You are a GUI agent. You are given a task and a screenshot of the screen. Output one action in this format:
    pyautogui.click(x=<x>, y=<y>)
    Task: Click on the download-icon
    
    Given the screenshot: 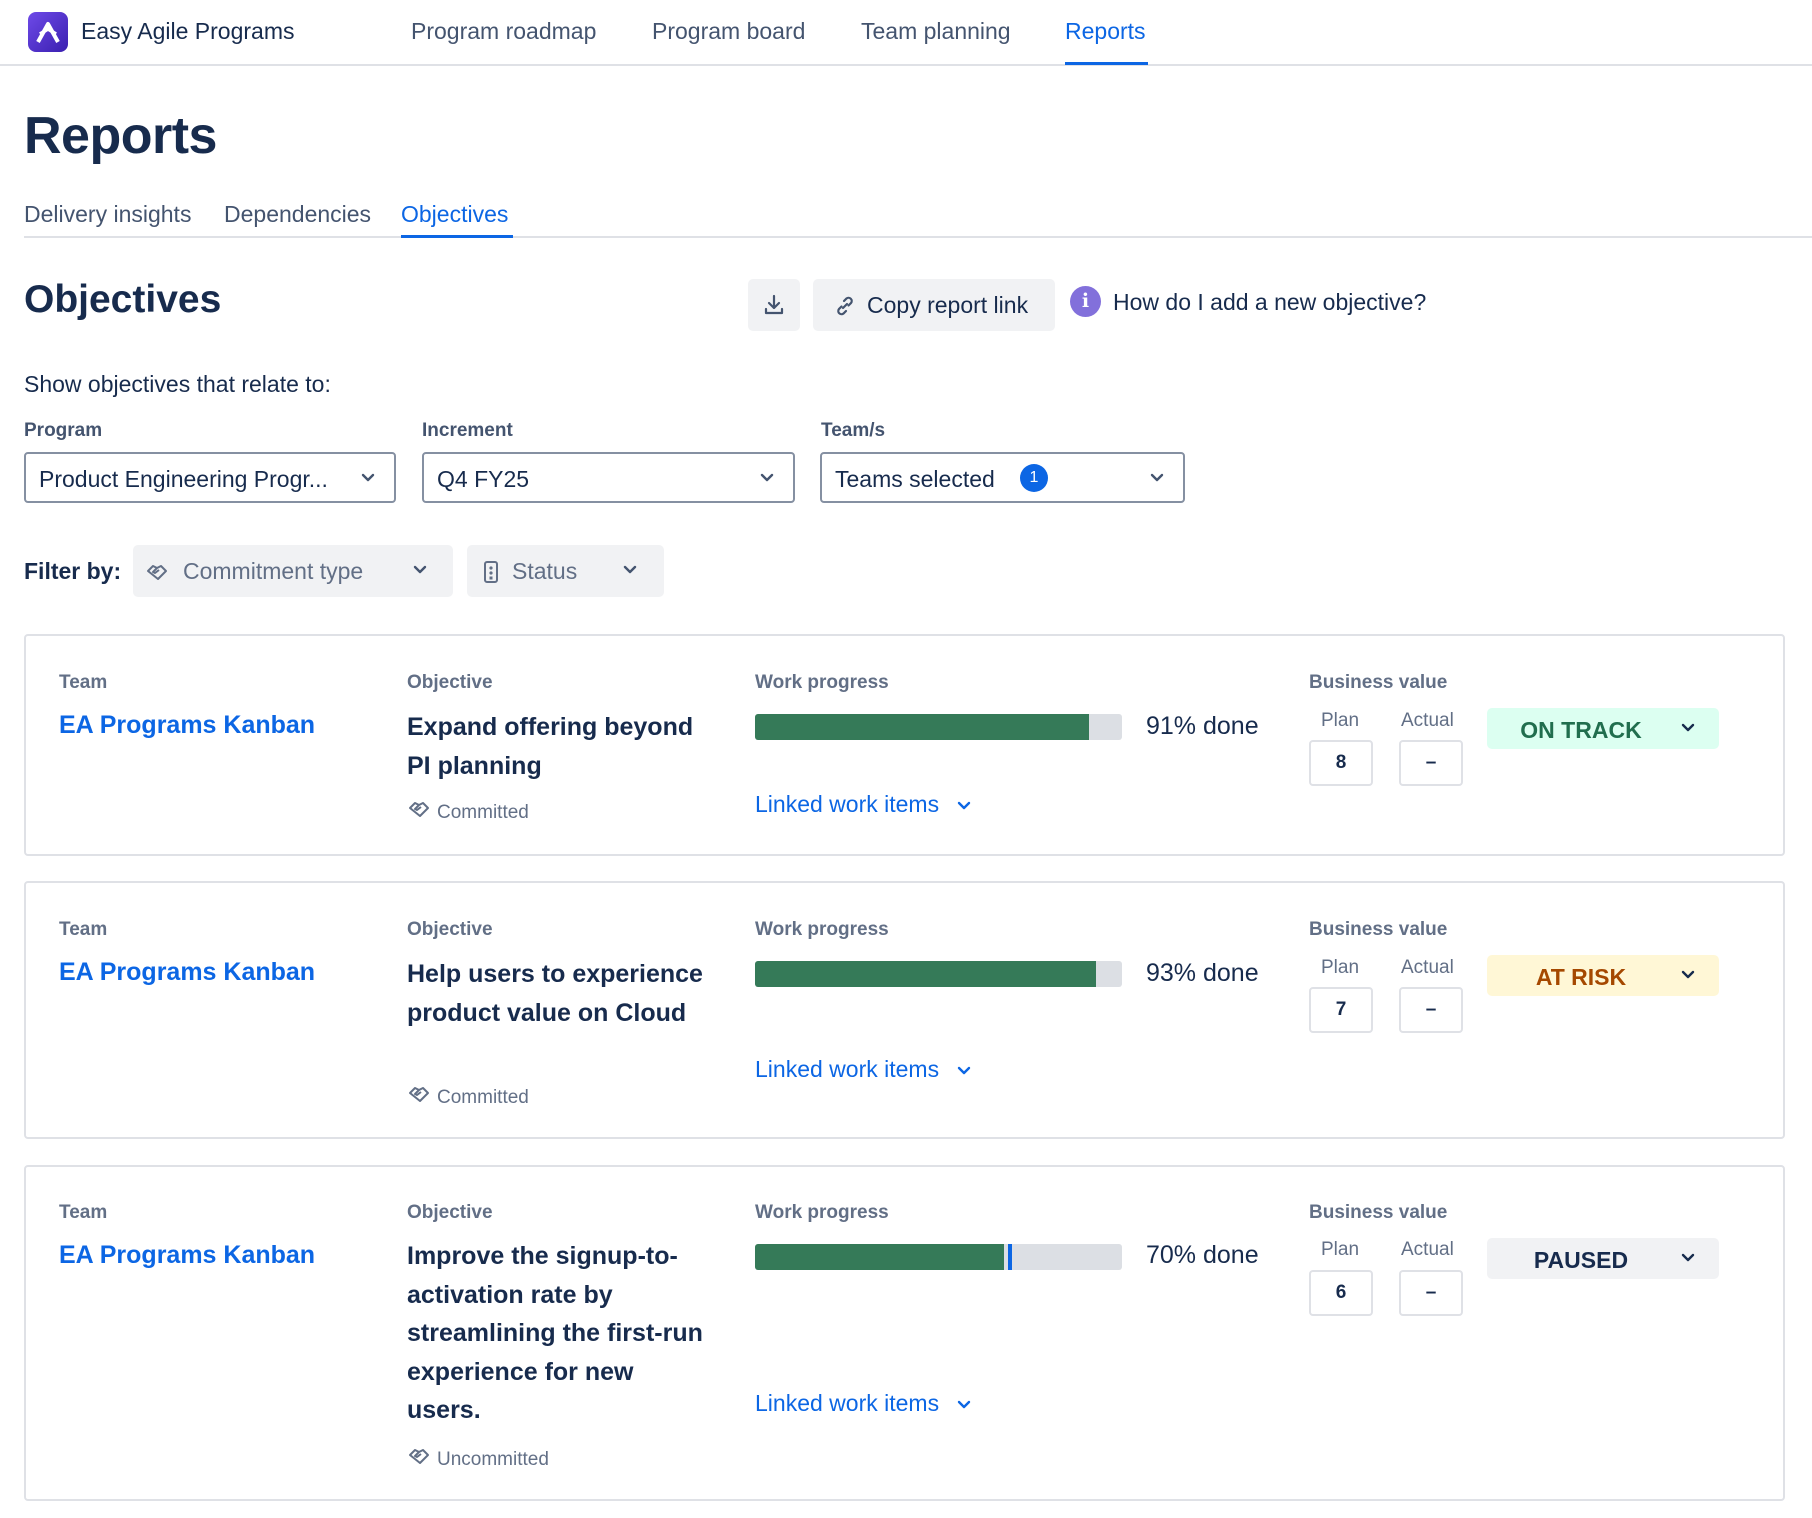 What is the action you would take?
    pyautogui.click(x=774, y=304)
    